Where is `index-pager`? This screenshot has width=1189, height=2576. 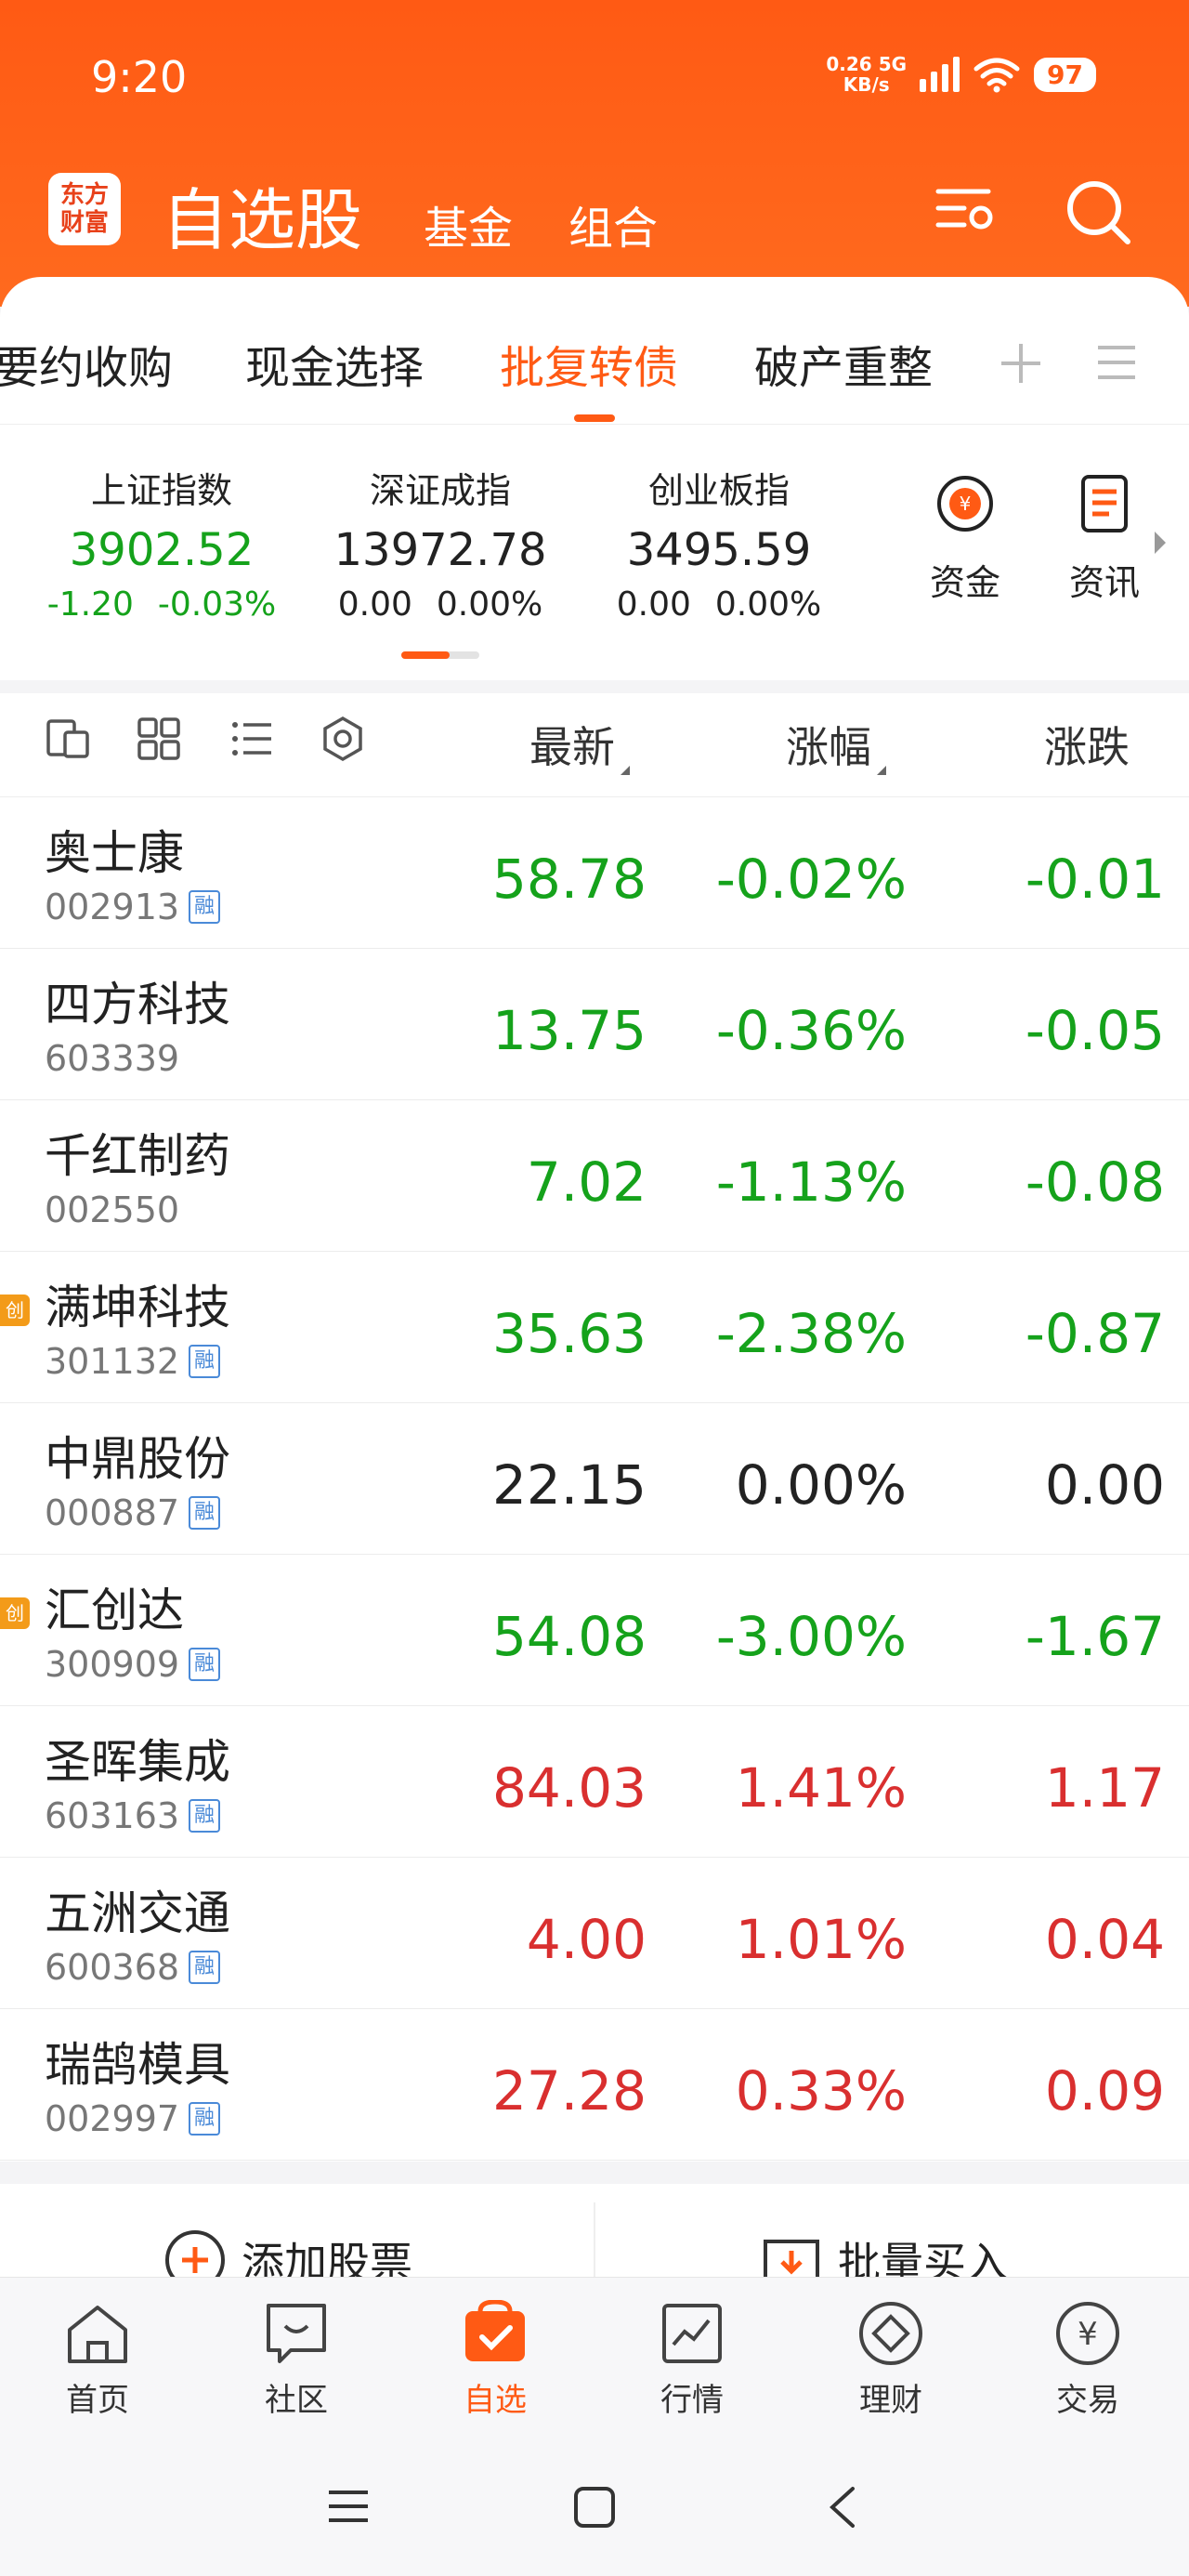
index-pager is located at coordinates (440, 655).